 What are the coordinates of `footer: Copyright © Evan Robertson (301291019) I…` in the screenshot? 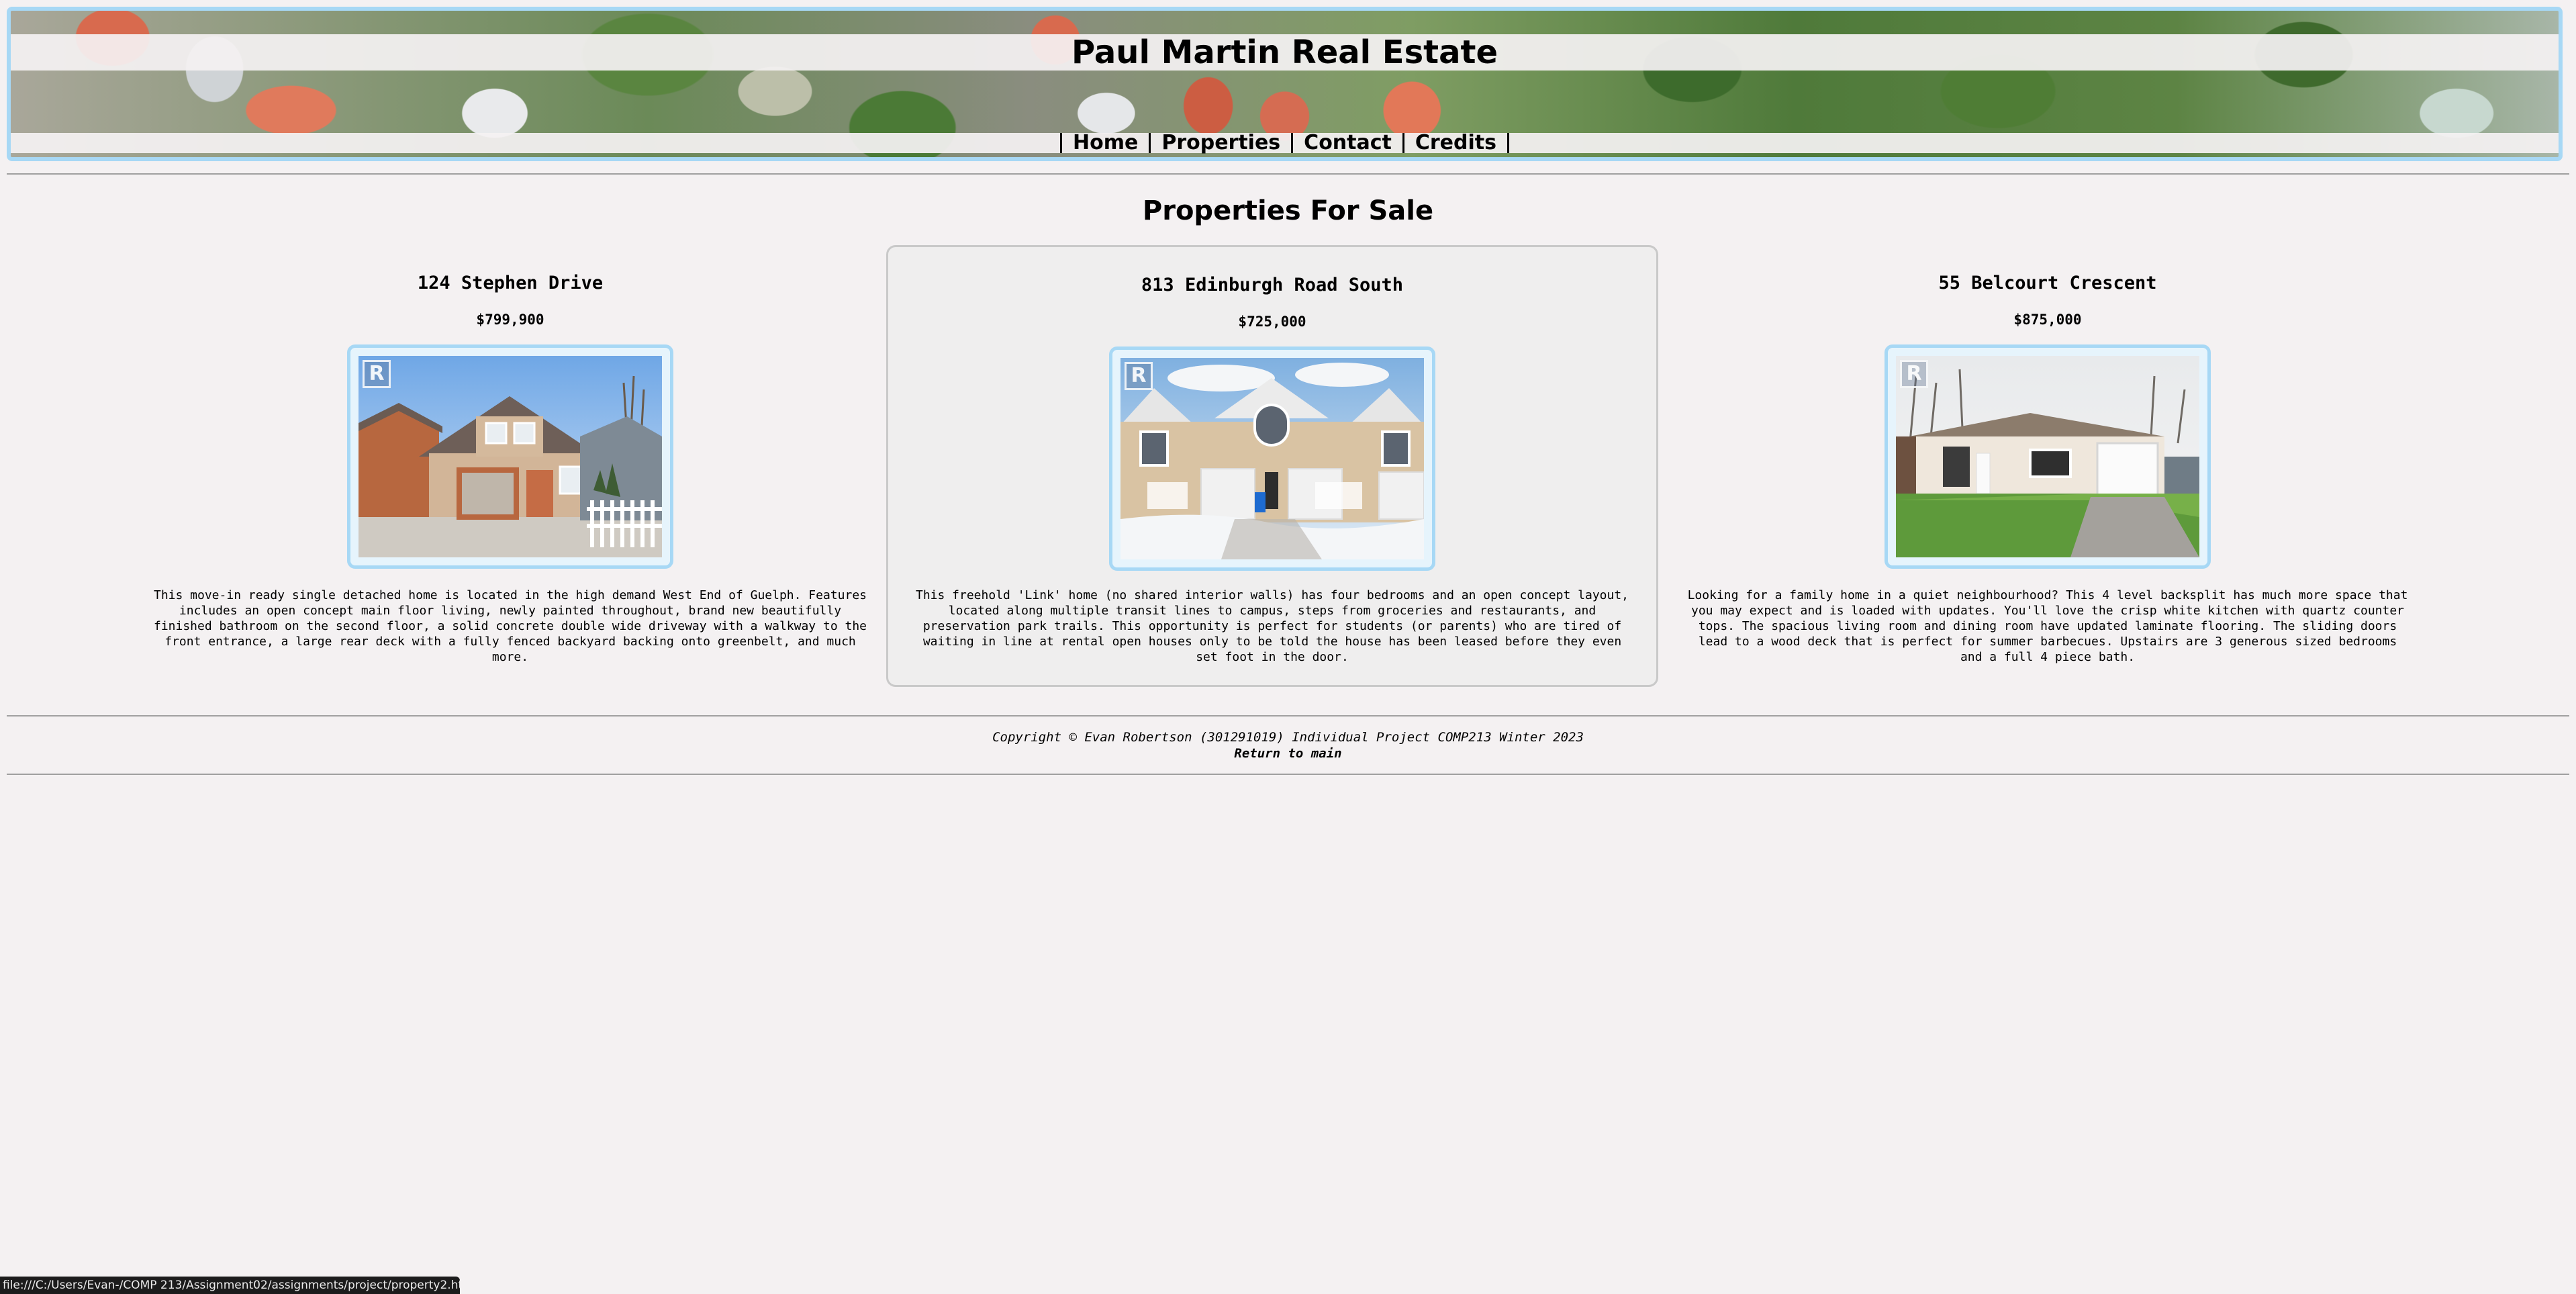 It's located at (1288, 745).